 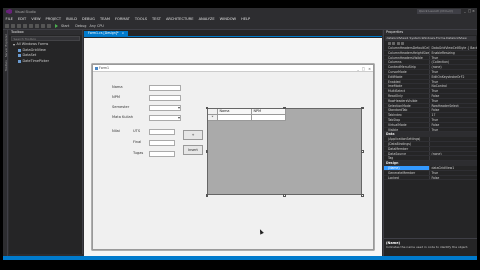 What do you see at coordinates (165, 108) in the screenshot?
I see `semester-combobox` at bounding box center [165, 108].